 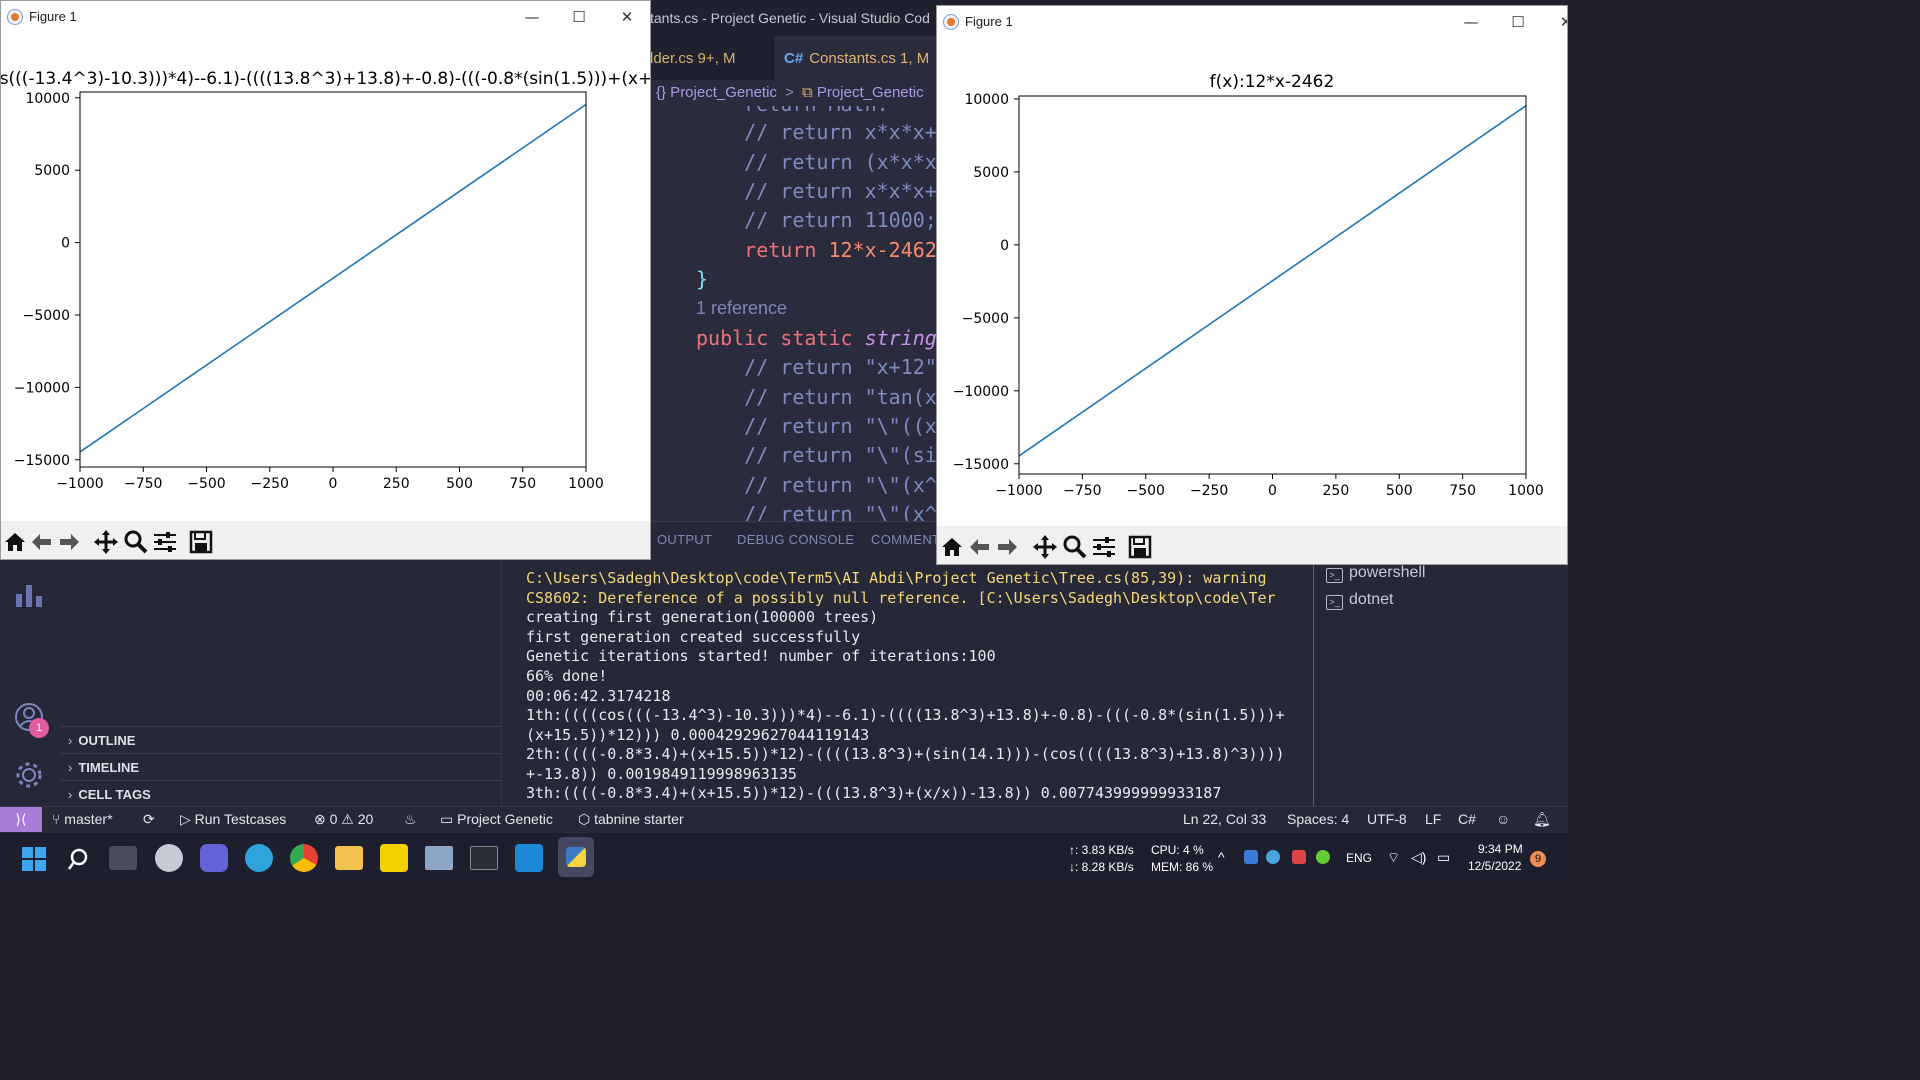 What do you see at coordinates (741, 312) in the screenshot?
I see `codelens-references: 1 reference` at bounding box center [741, 312].